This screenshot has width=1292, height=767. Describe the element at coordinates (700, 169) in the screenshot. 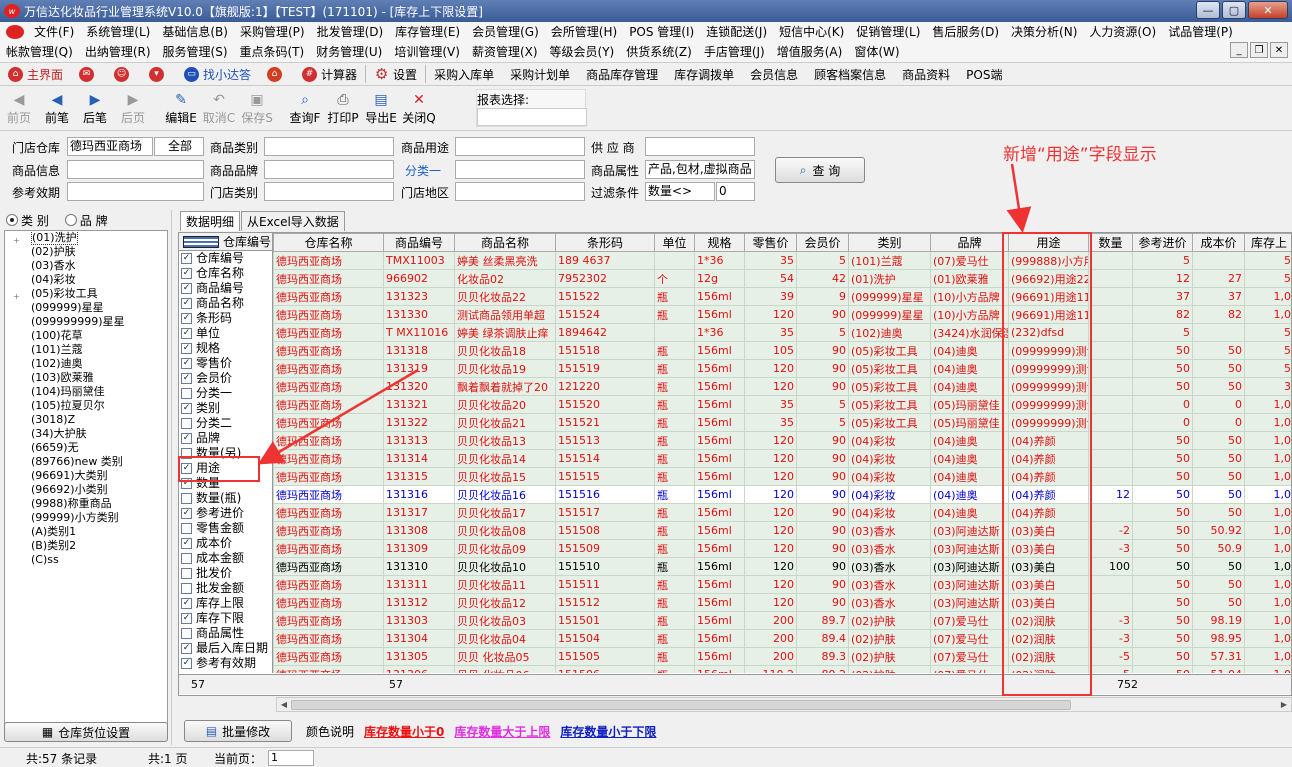

I see `attr-input: 产品,包材,虚拟商品` at that location.